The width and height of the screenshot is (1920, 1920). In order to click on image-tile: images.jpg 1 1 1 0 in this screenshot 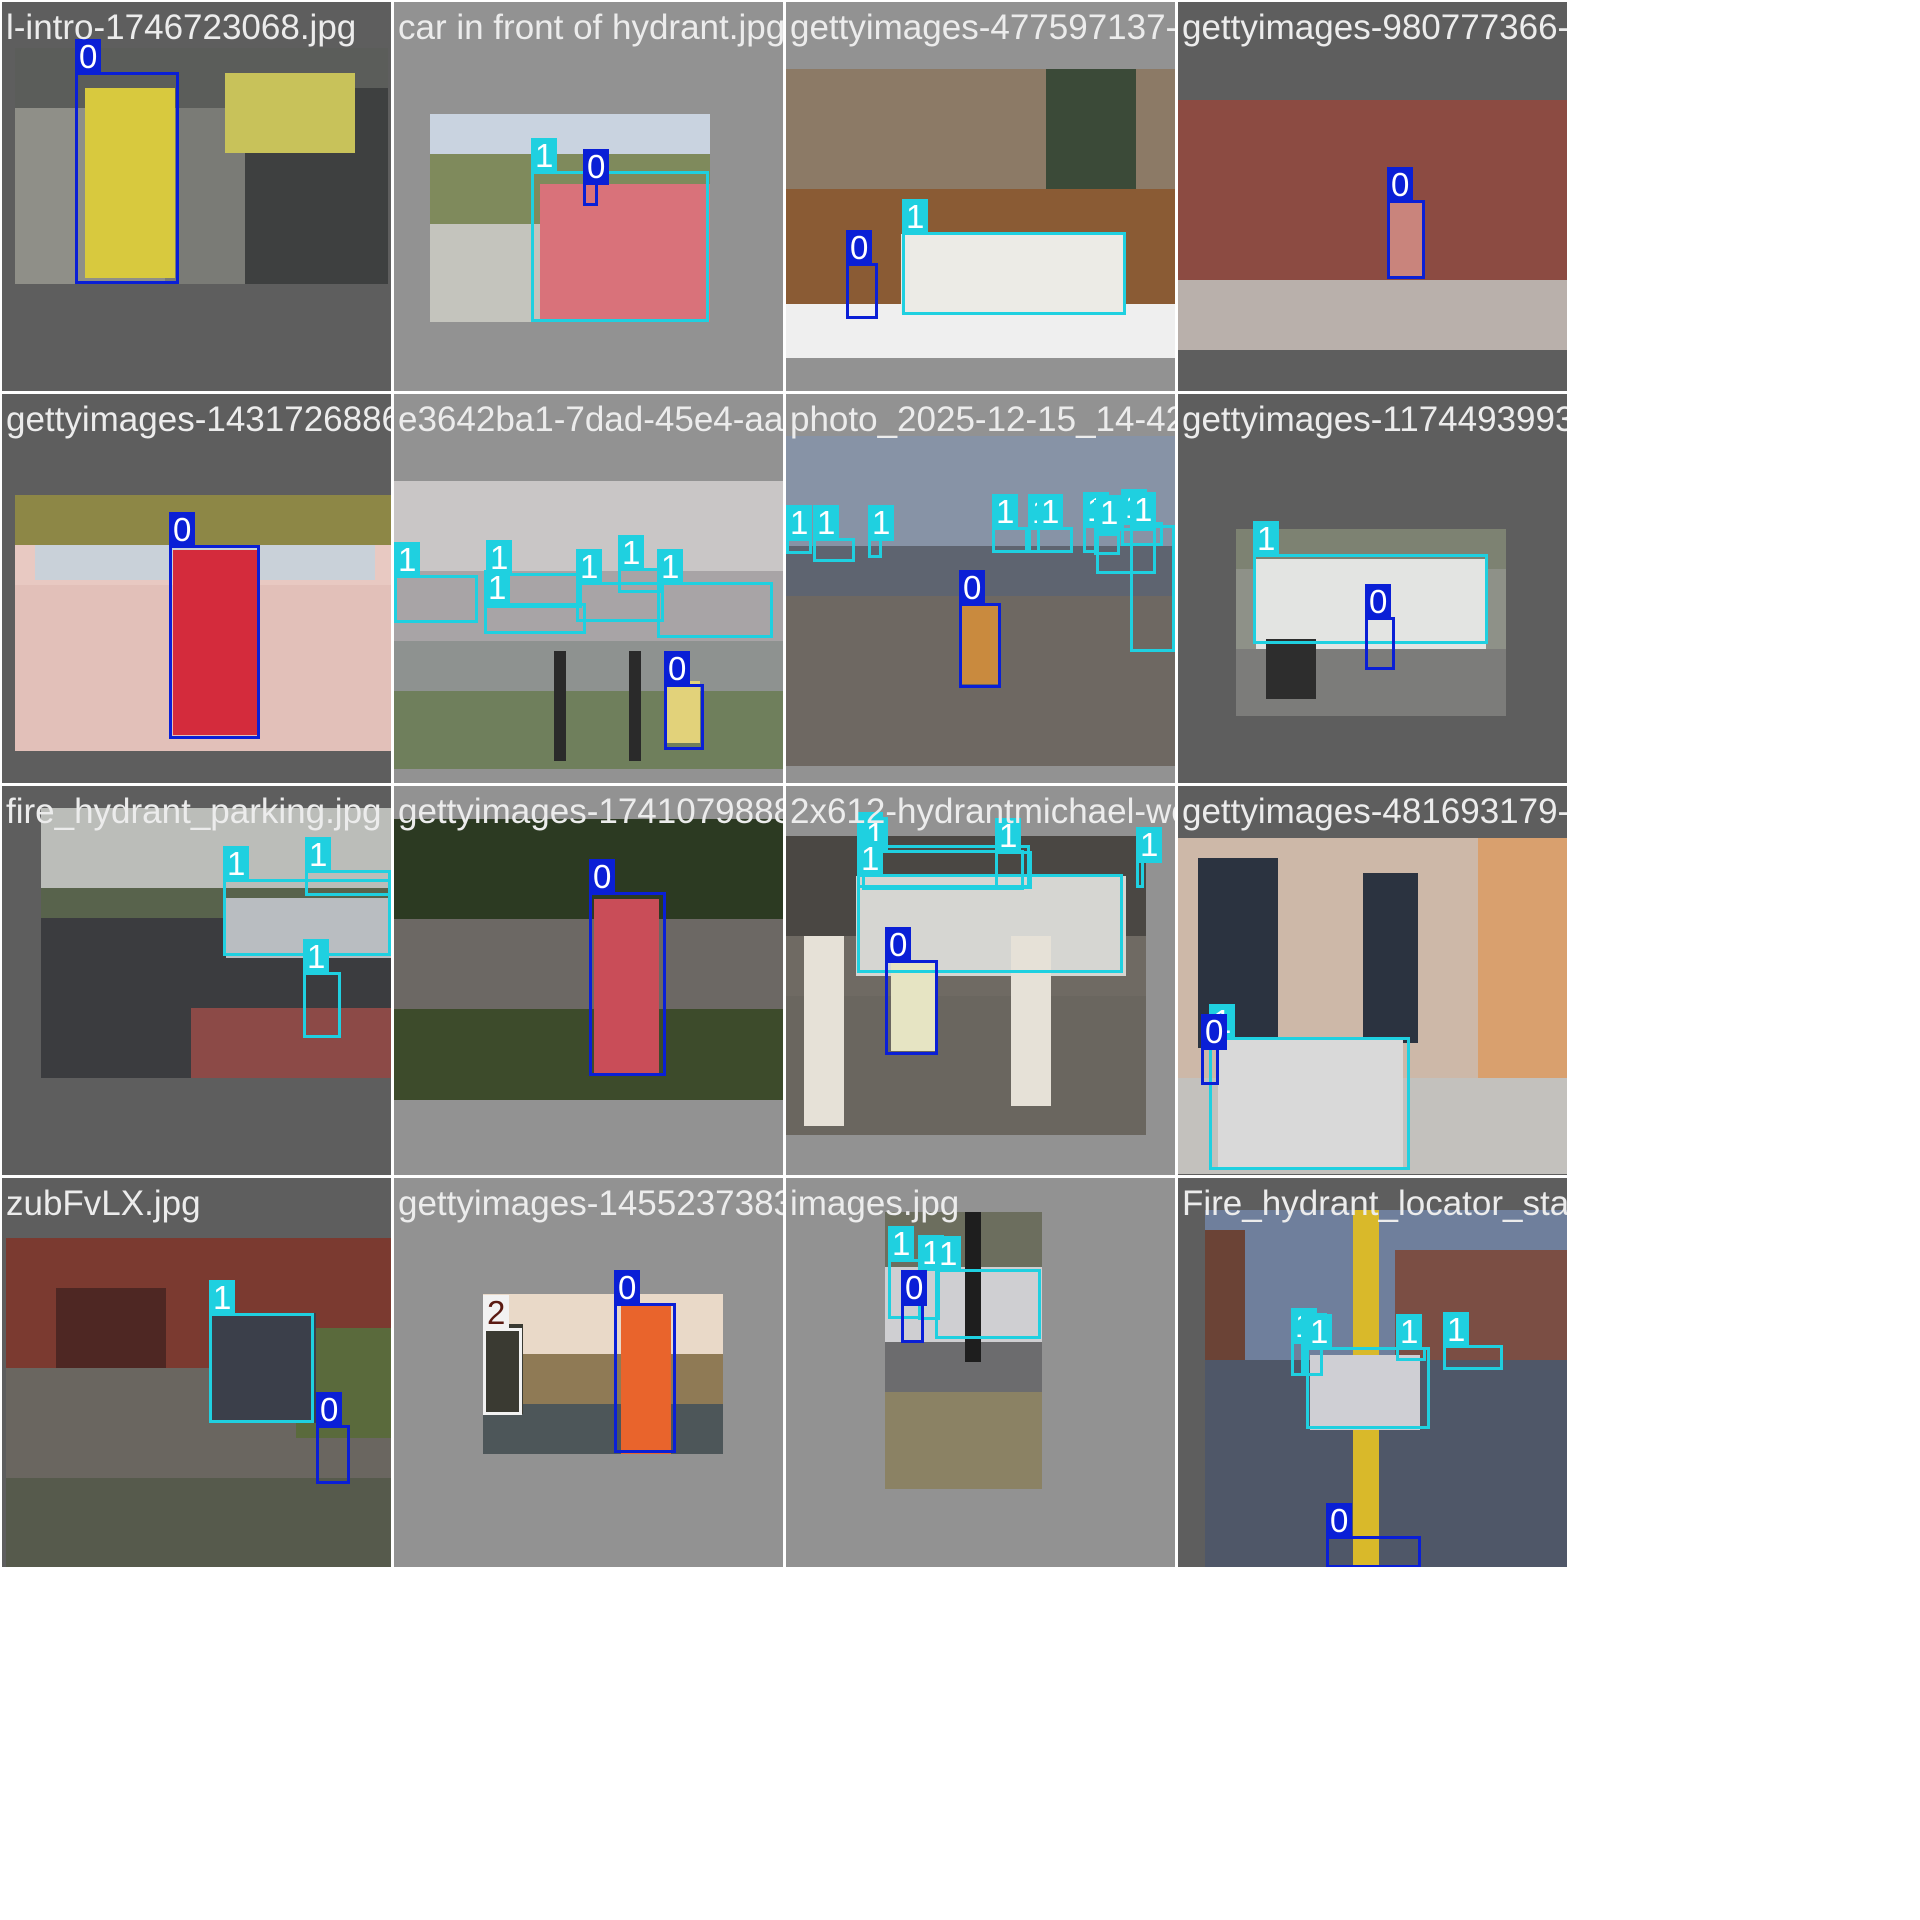, I will do `click(980, 1372)`.